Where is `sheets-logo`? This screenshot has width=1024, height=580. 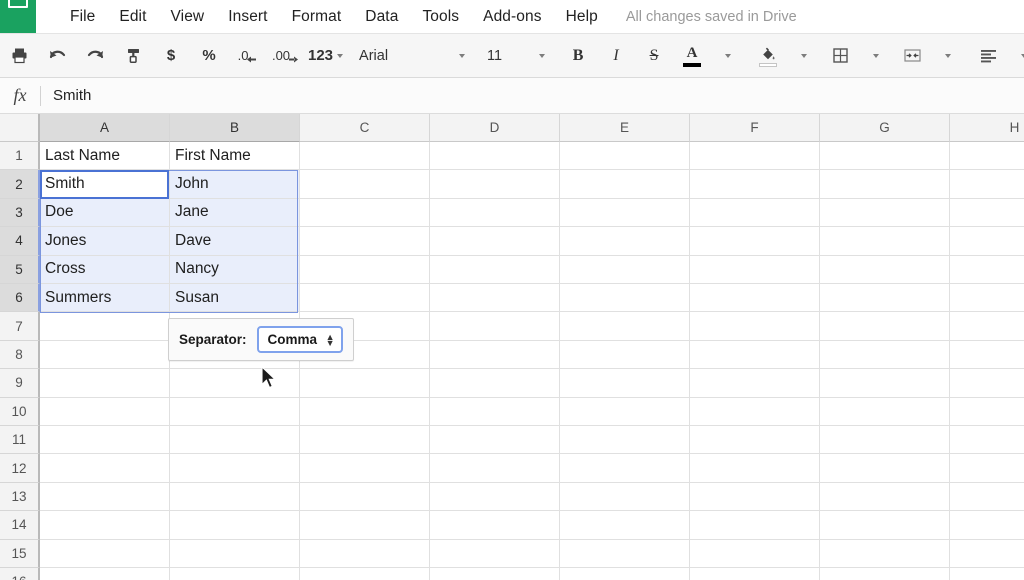 sheets-logo is located at coordinates (18, 16).